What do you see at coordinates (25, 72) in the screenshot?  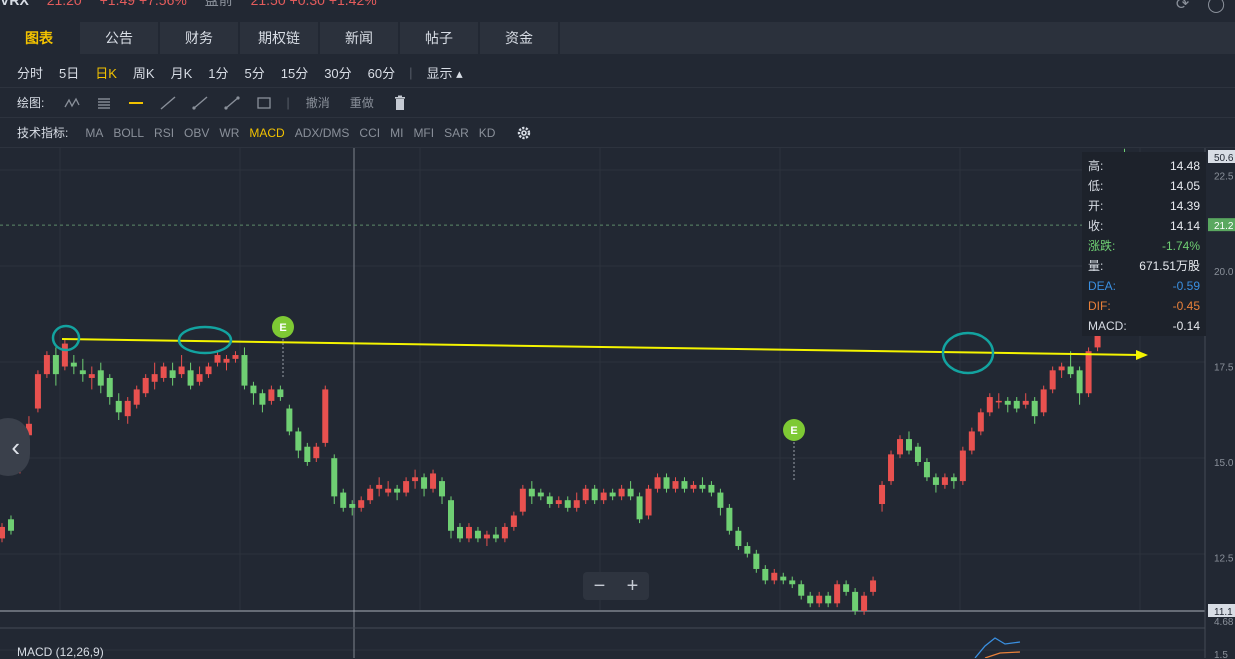 I see `period-intraday: 分时` at bounding box center [25, 72].